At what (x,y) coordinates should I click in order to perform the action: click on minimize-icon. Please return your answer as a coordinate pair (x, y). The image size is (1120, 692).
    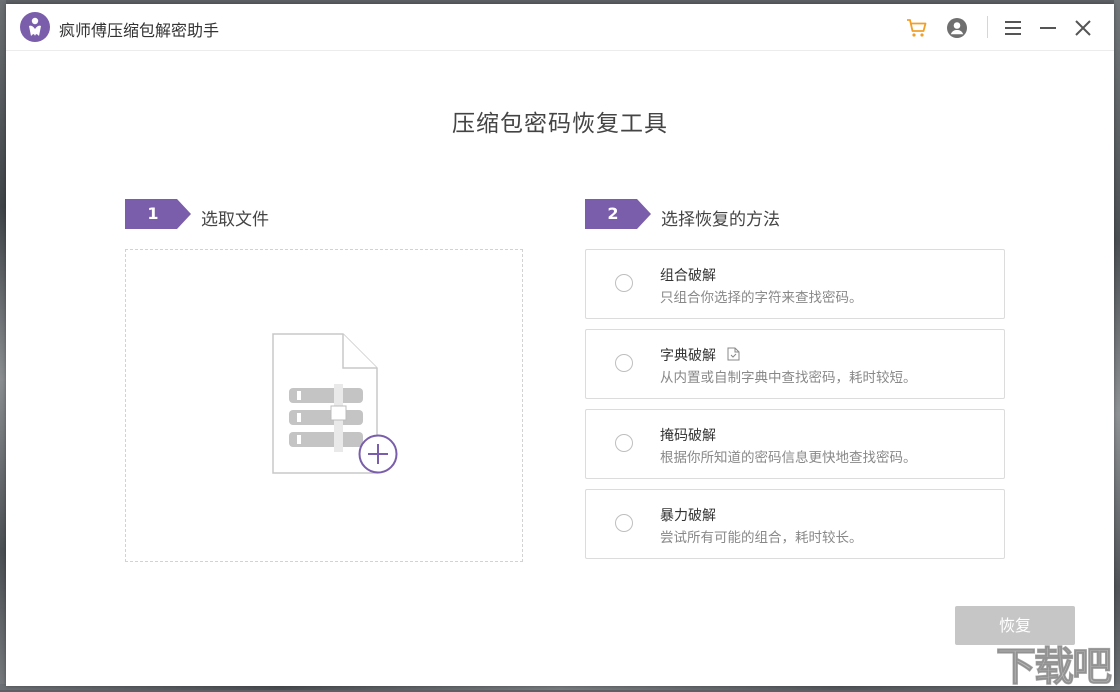
    Looking at the image, I should click on (1048, 28).